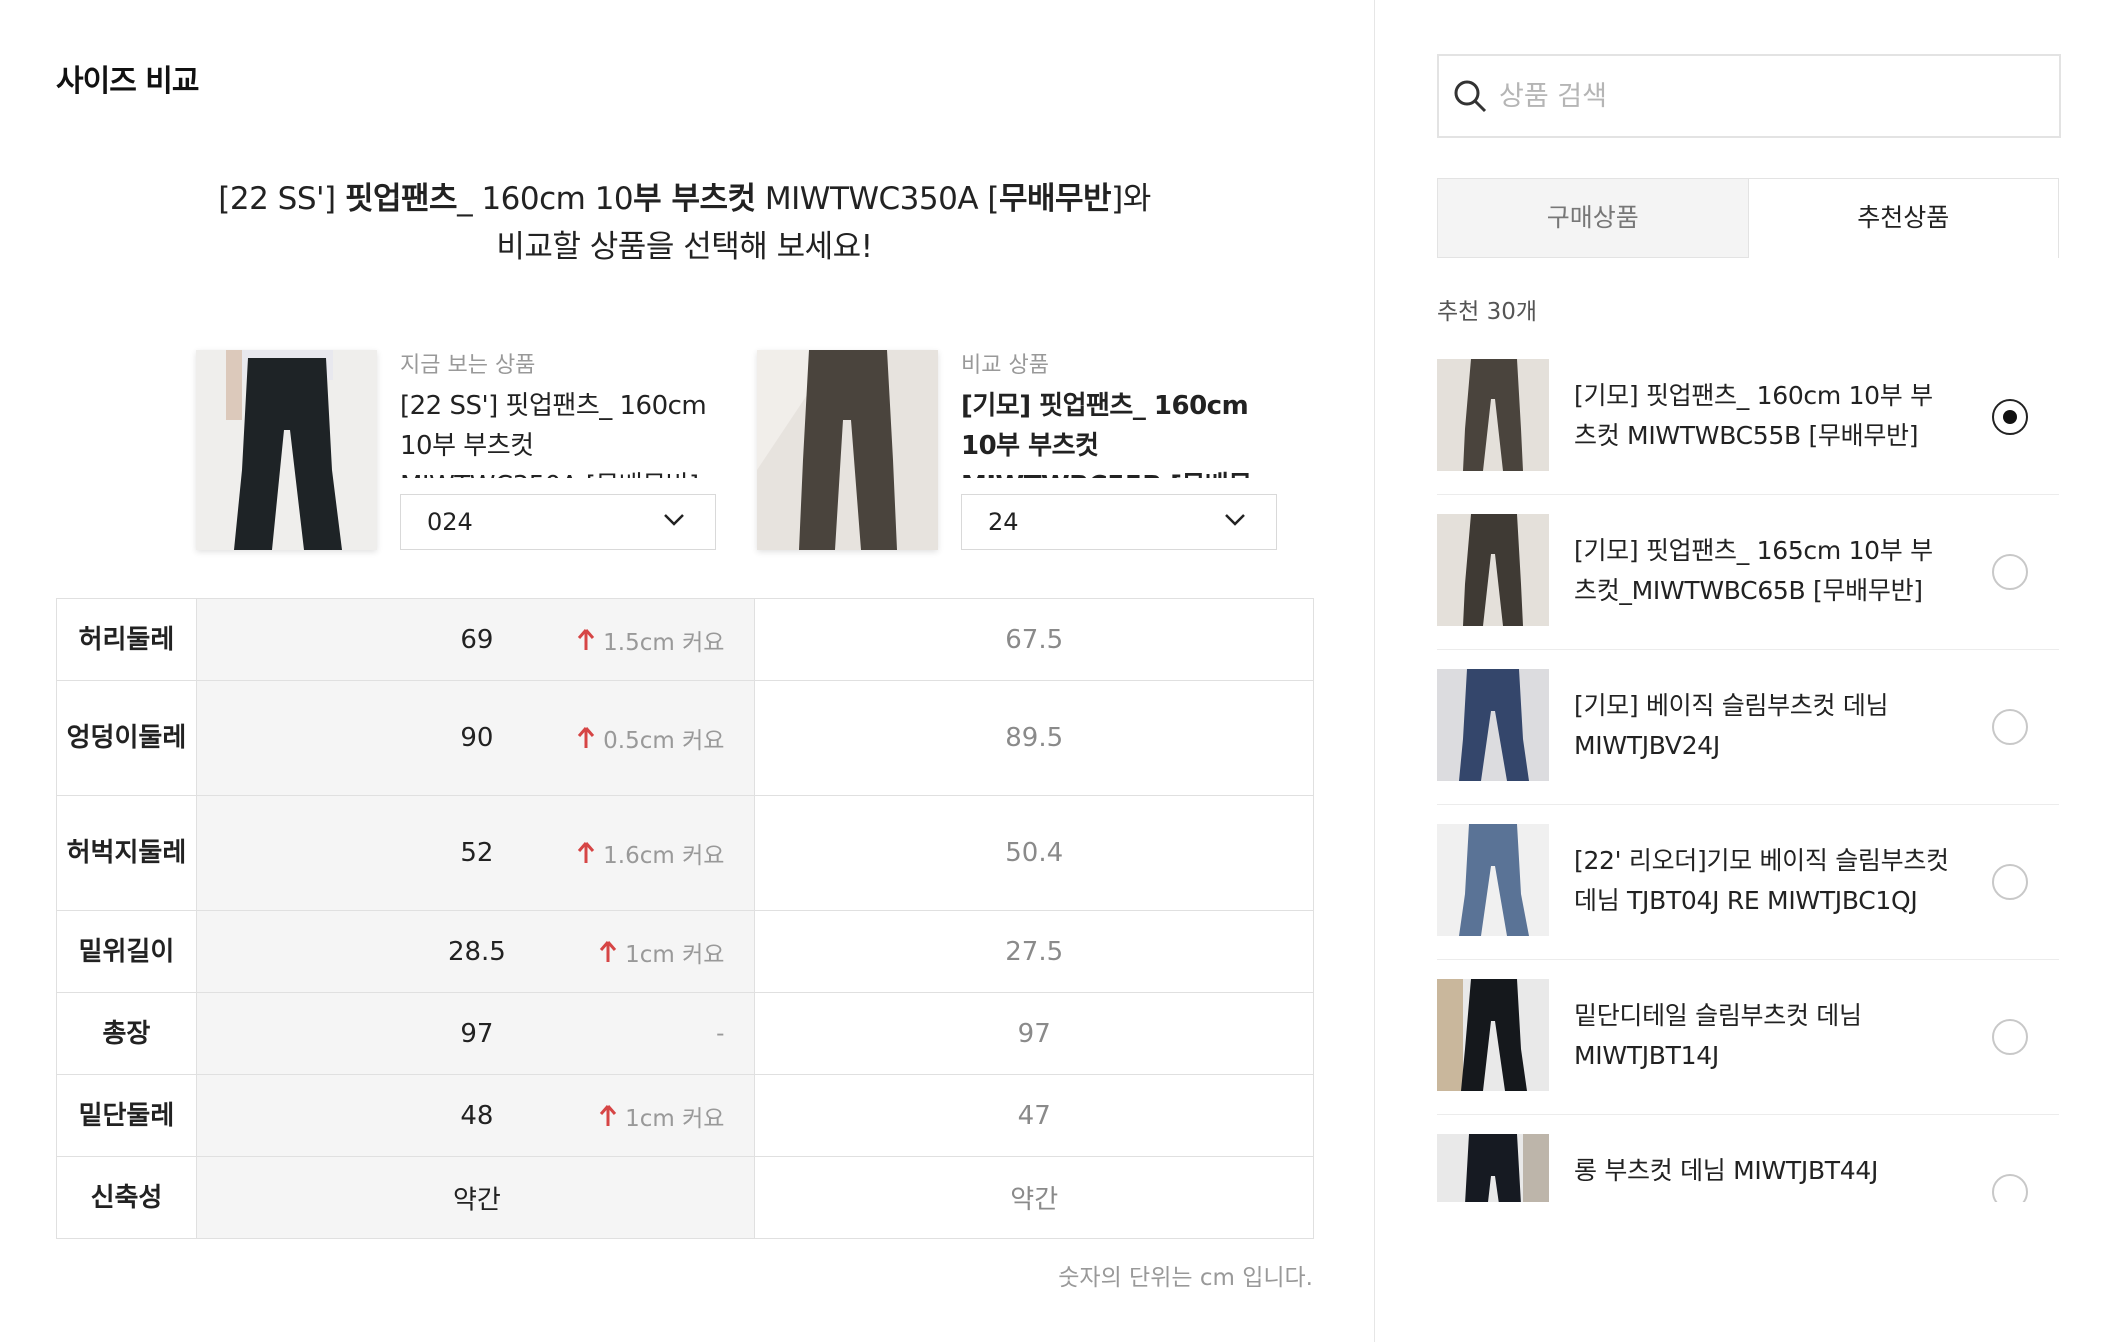 This screenshot has width=2108, height=1342. I want to click on compare-value: 27.5, so click(1034, 951).